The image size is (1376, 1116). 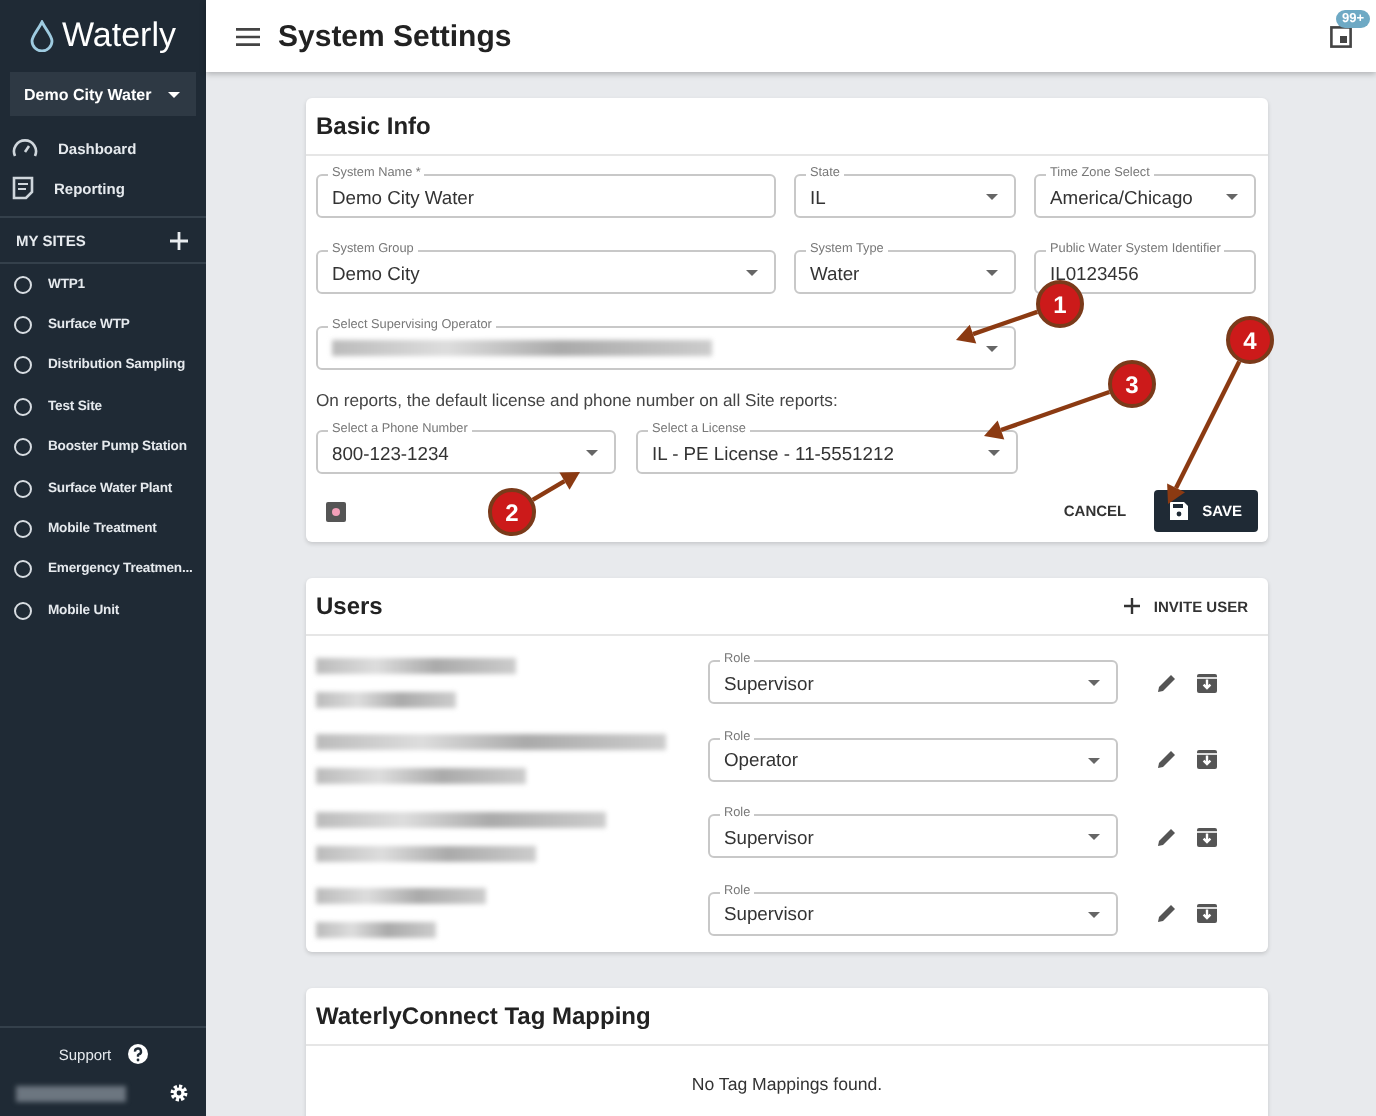 I want to click on logo-text: Waterly, so click(x=119, y=36).